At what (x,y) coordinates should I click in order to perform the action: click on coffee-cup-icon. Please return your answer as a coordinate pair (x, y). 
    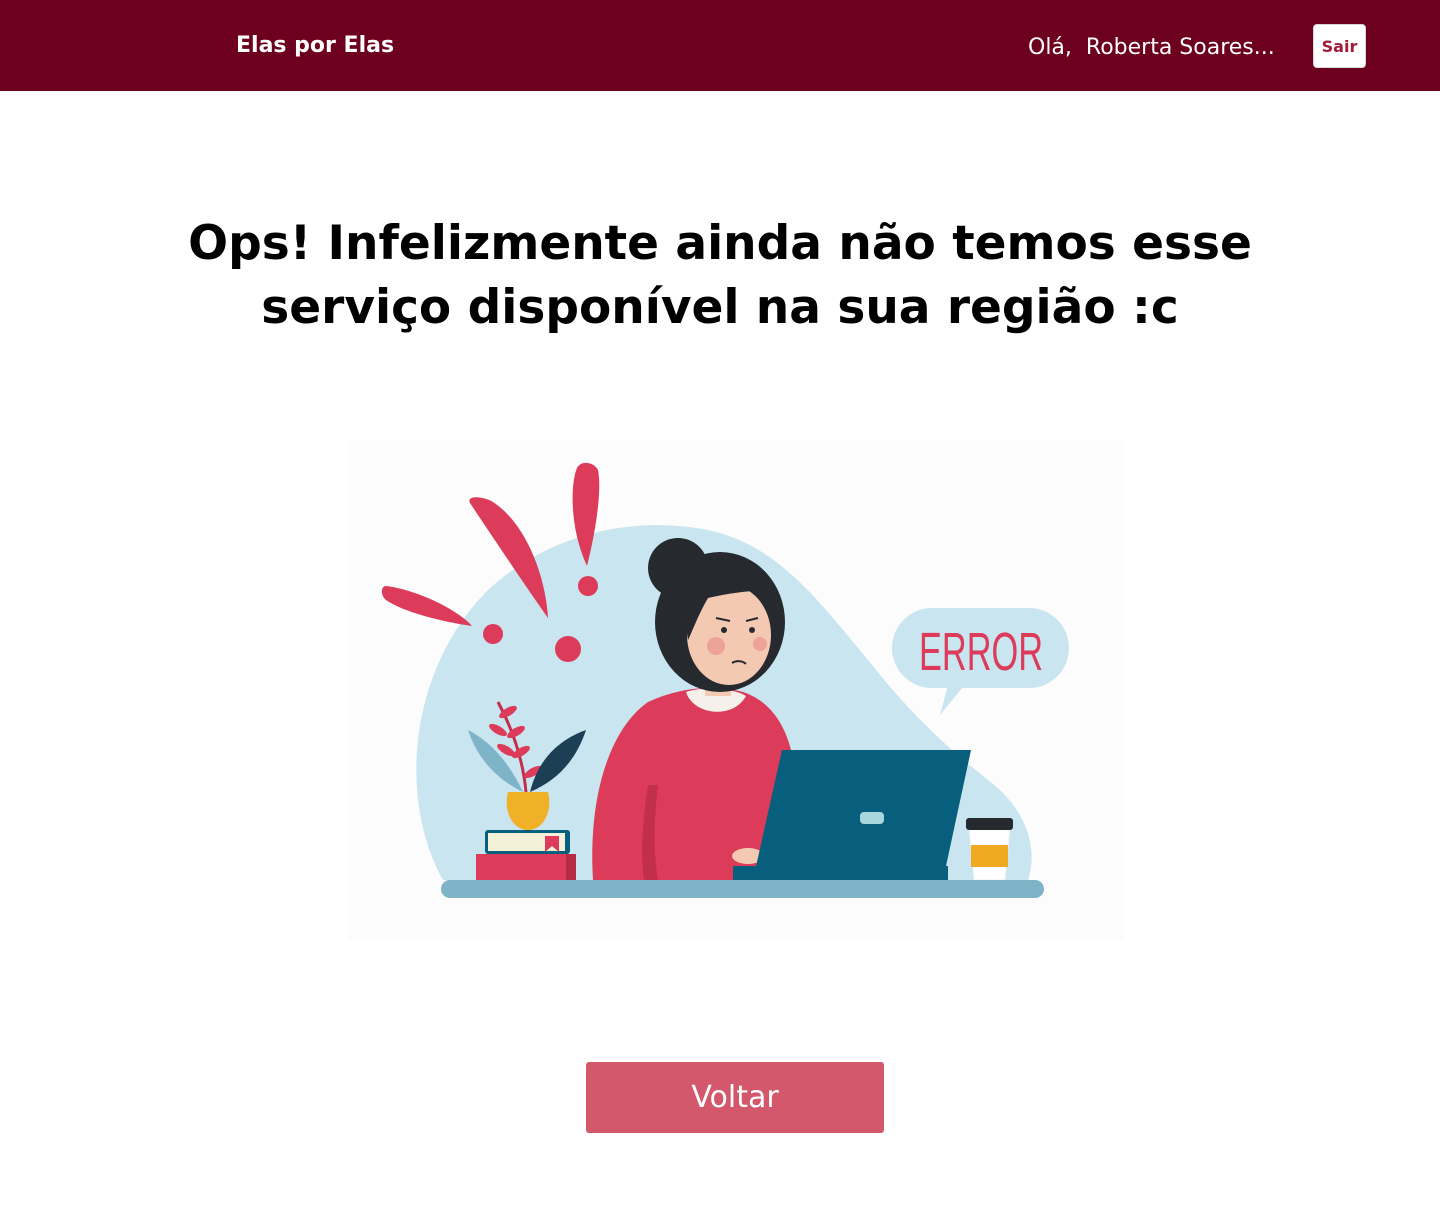
    Looking at the image, I should click on (989, 849).